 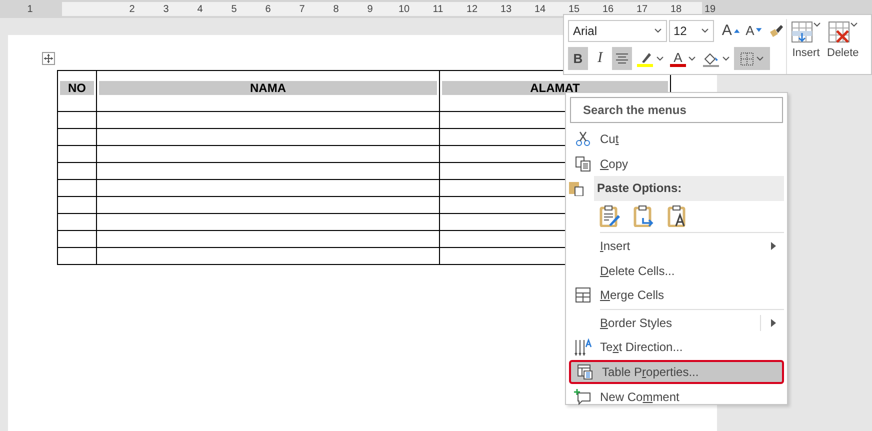 I want to click on column-header: ALAMAT, so click(x=555, y=88).